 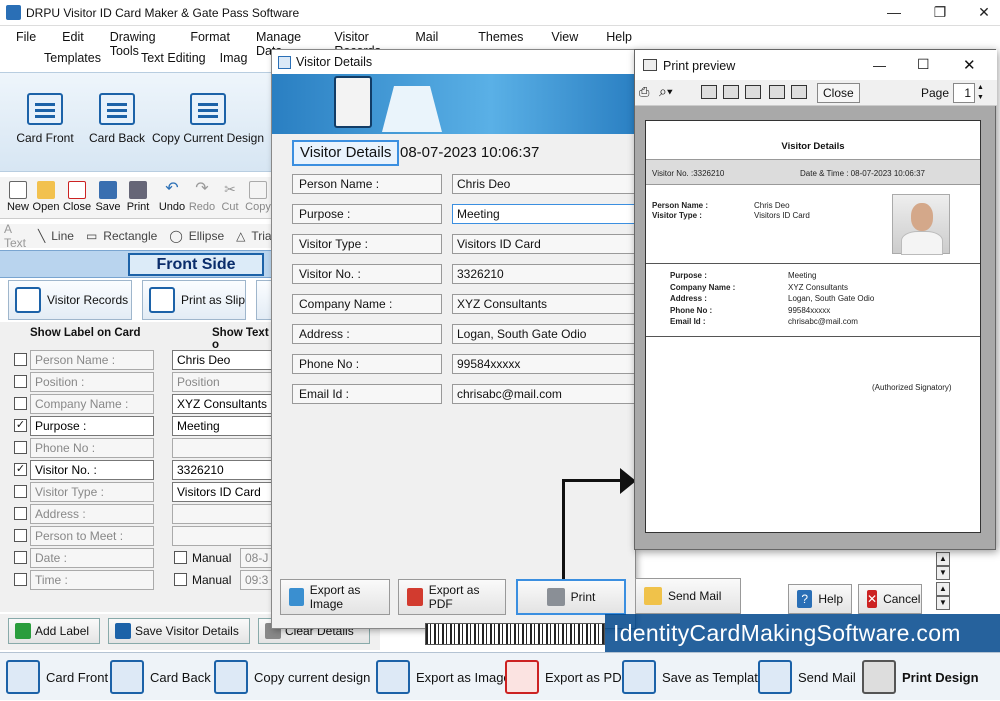 What do you see at coordinates (969, 65) in the screenshot?
I see `preview-close-x: ✕` at bounding box center [969, 65].